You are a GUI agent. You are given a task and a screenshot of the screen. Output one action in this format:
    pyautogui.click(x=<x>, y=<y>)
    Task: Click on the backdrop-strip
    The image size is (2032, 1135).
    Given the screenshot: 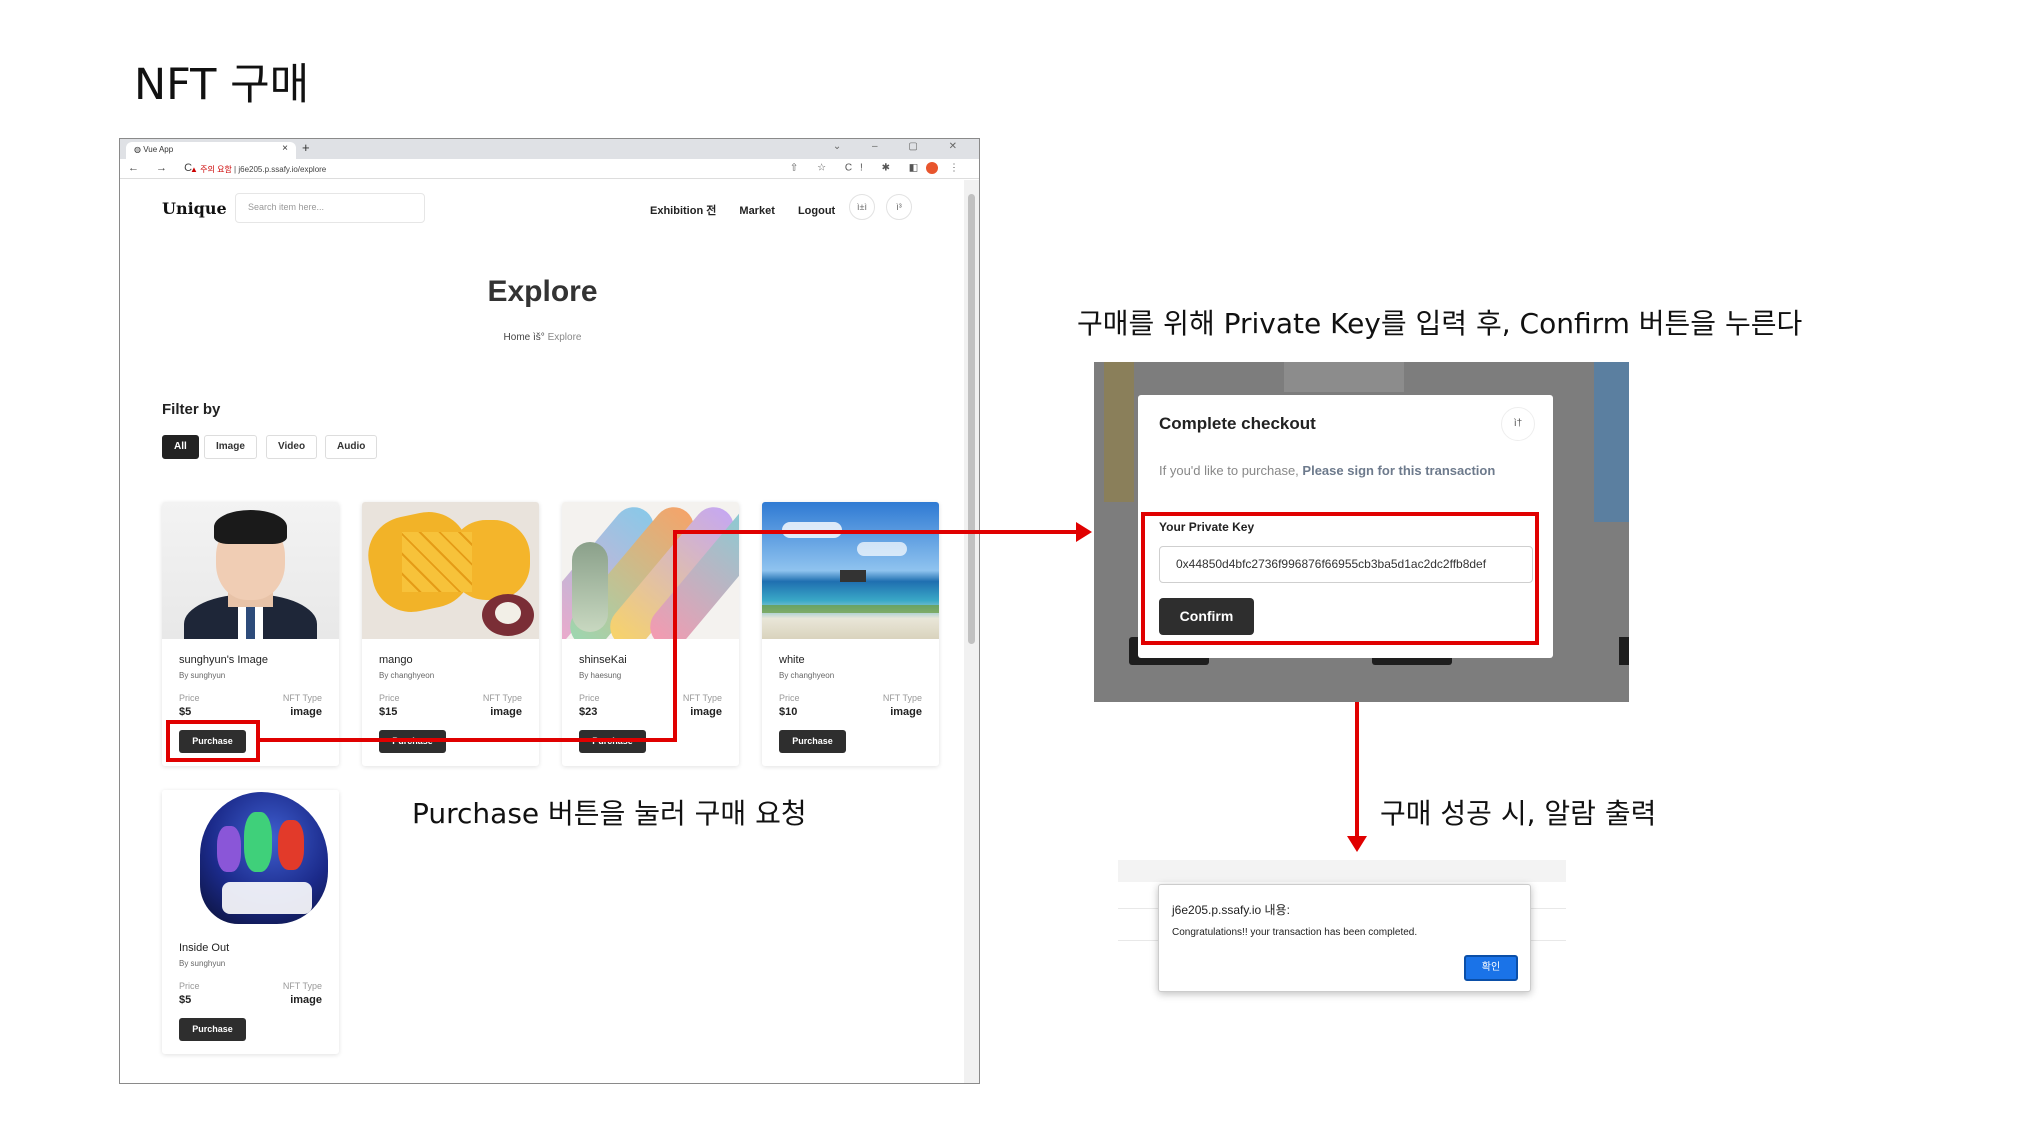 What is the action you would take?
    pyautogui.click(x=1342, y=871)
    